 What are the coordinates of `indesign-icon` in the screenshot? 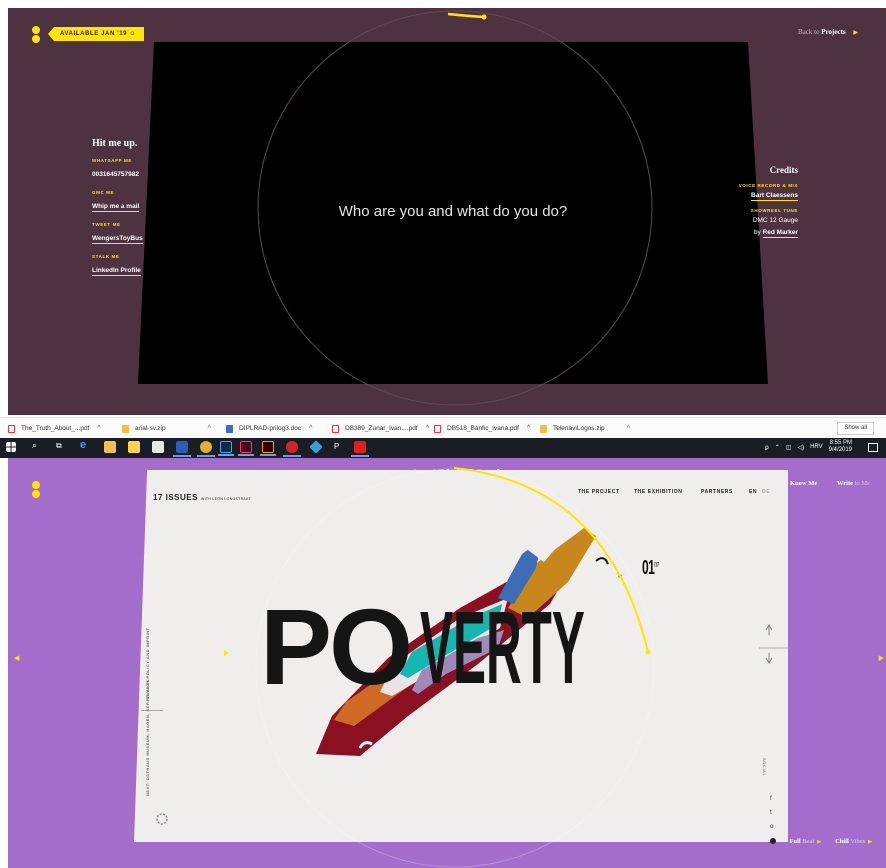 It's located at (246, 448).